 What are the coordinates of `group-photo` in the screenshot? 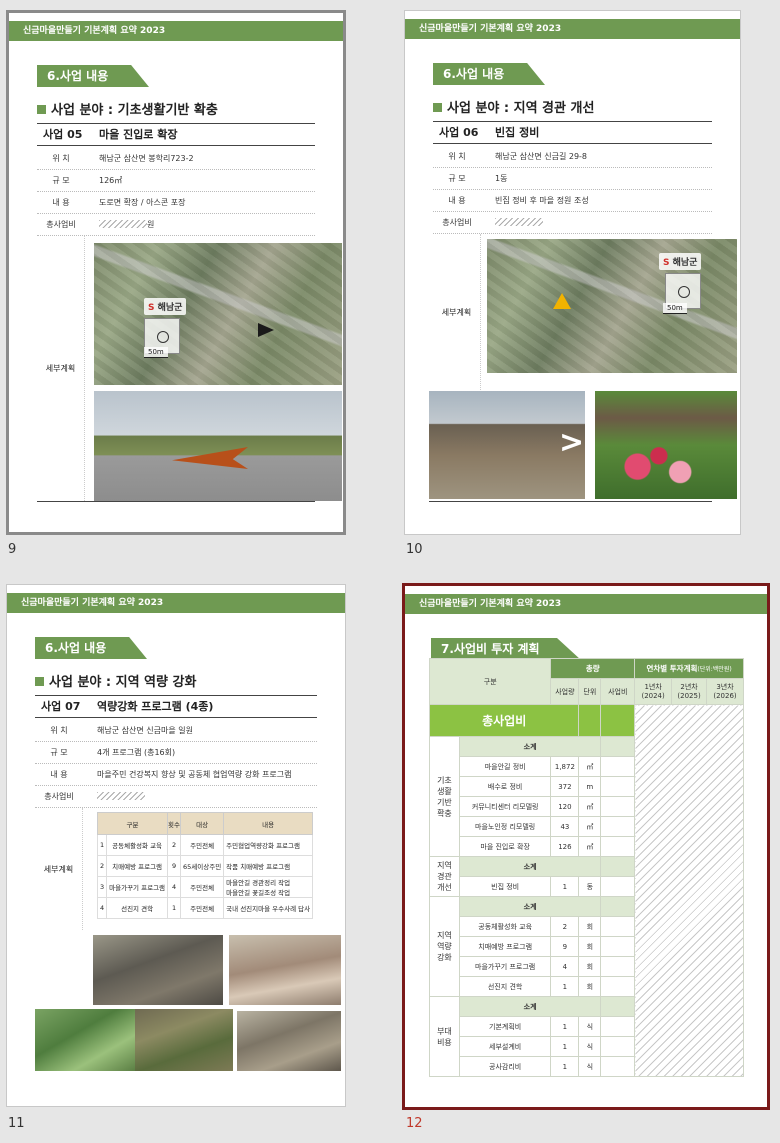 It's located at (285, 970).